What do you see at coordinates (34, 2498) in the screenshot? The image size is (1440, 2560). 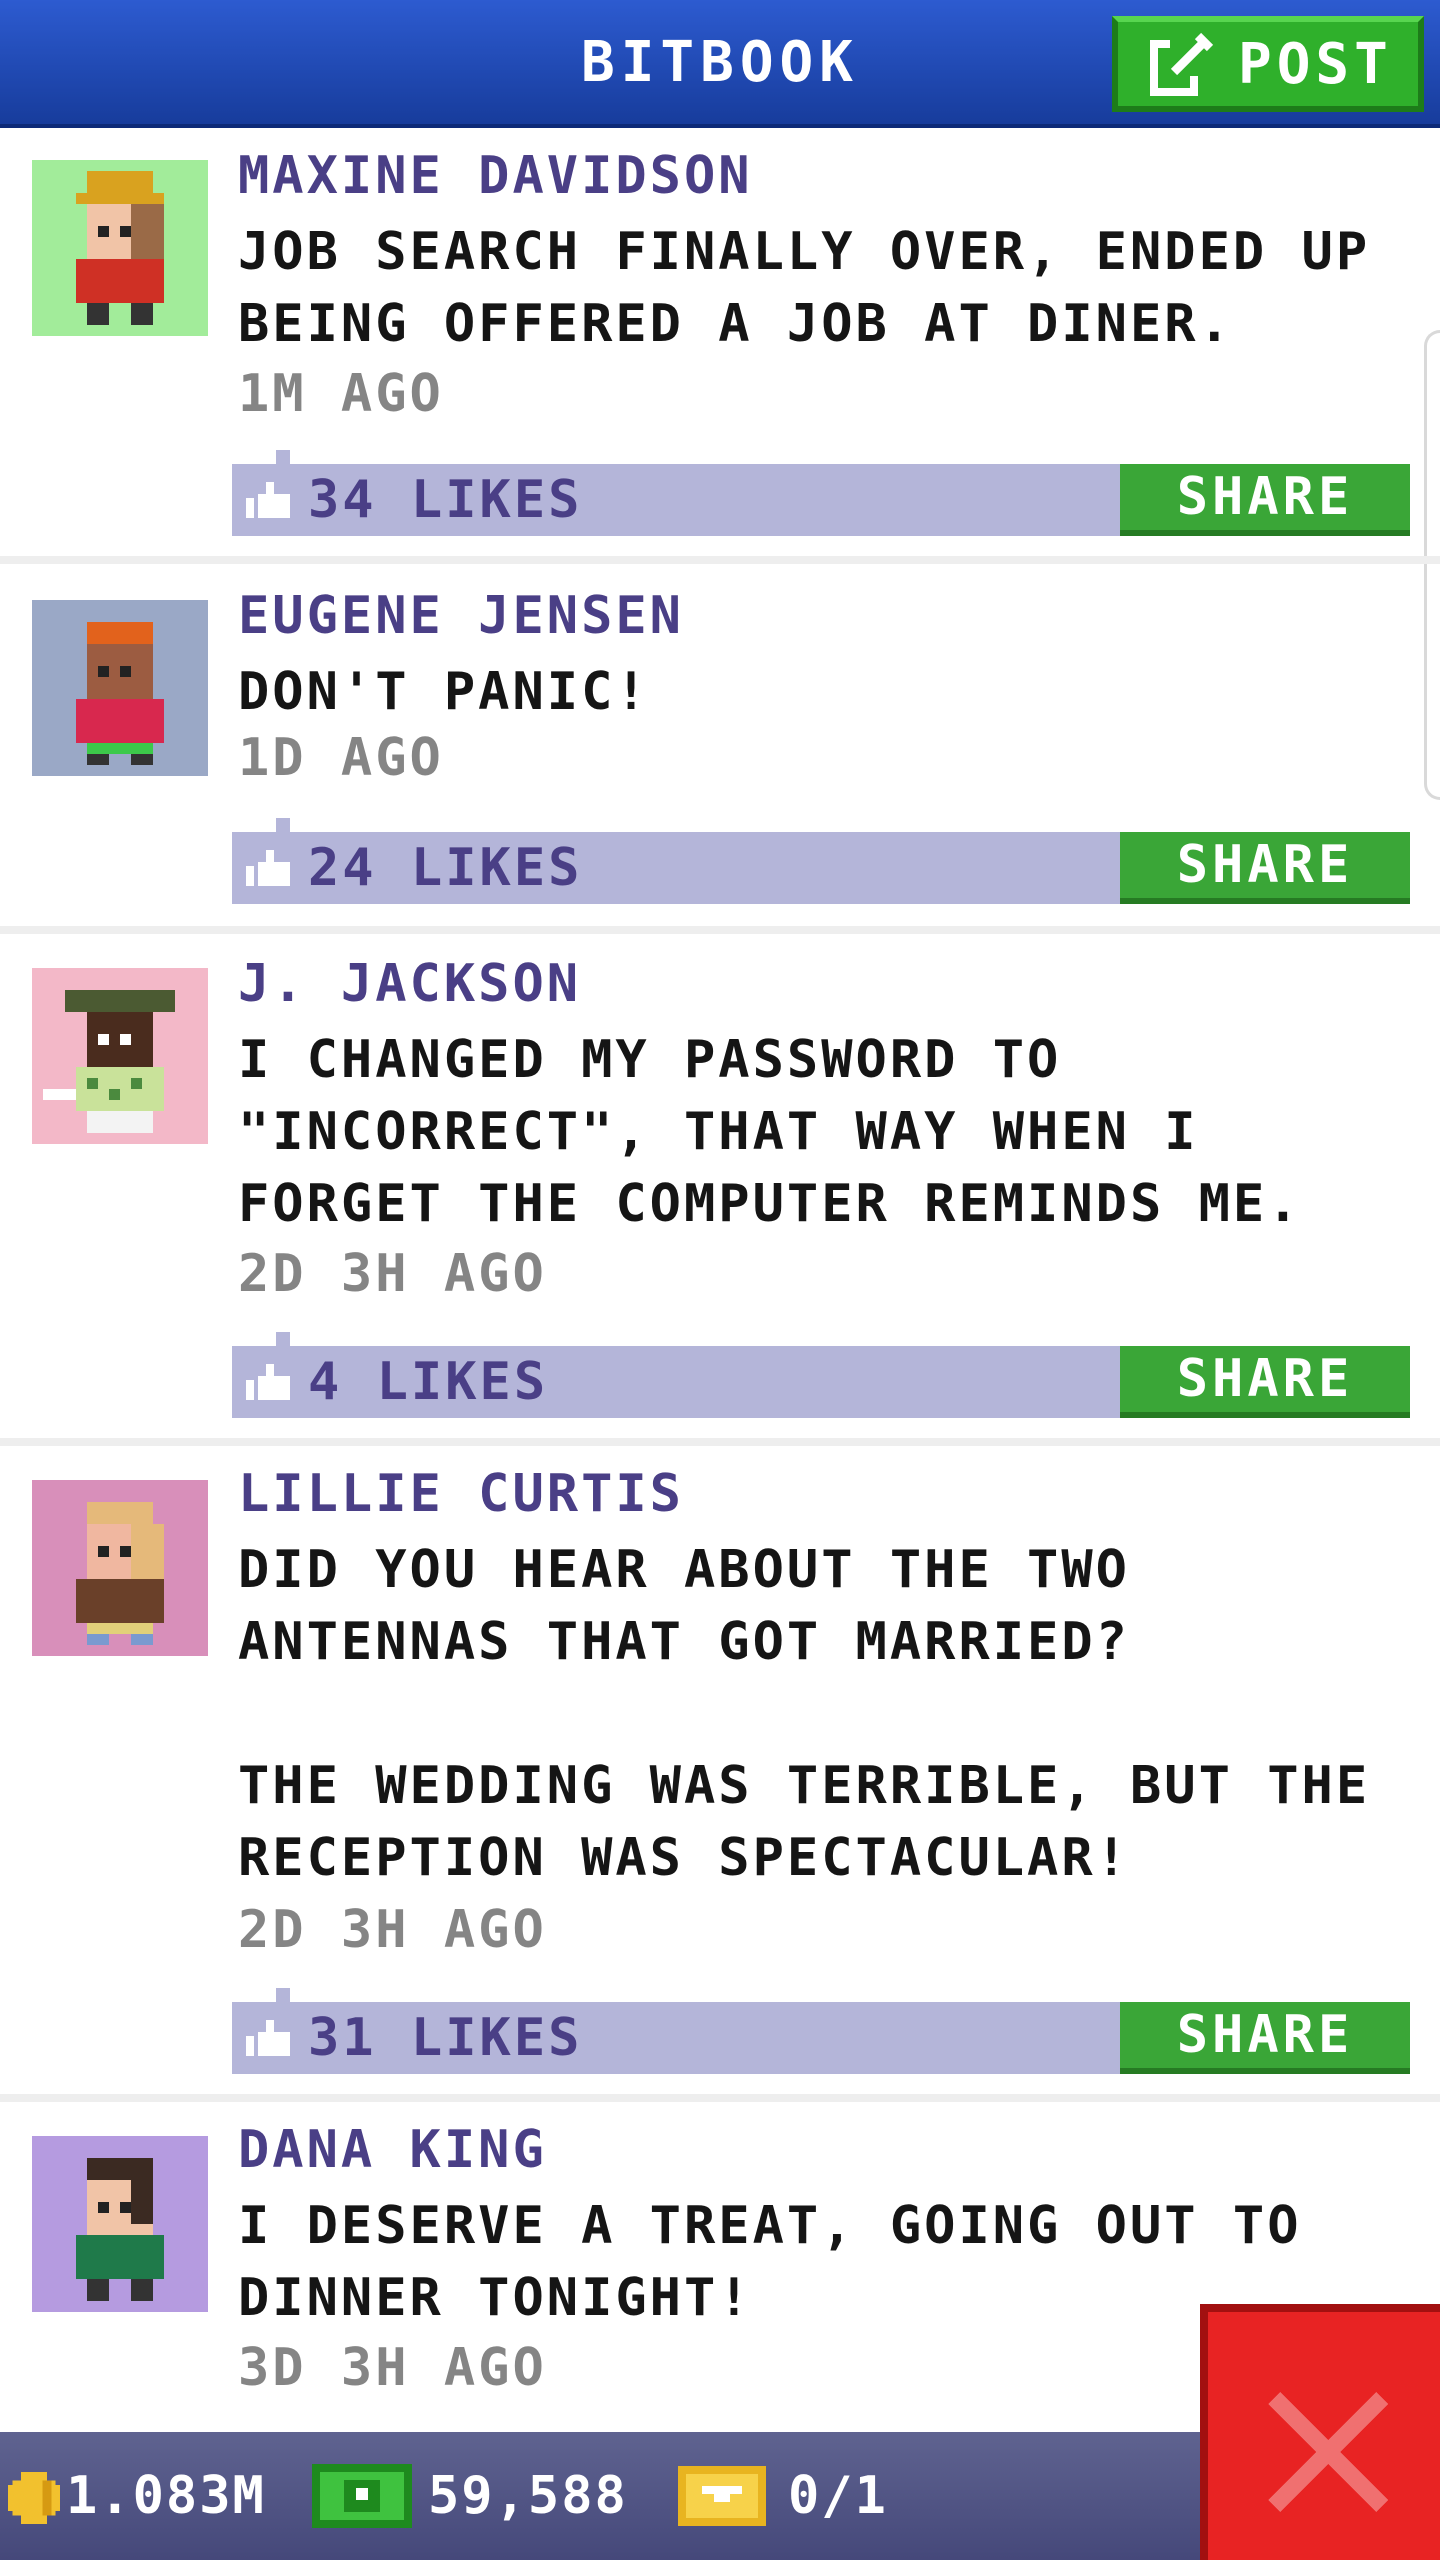 I see `coin-icon` at bounding box center [34, 2498].